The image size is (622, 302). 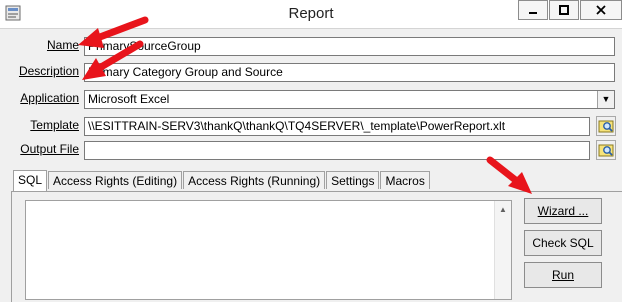 What do you see at coordinates (605, 99) in the screenshot?
I see `dropdown-arrow-icon: ▼` at bounding box center [605, 99].